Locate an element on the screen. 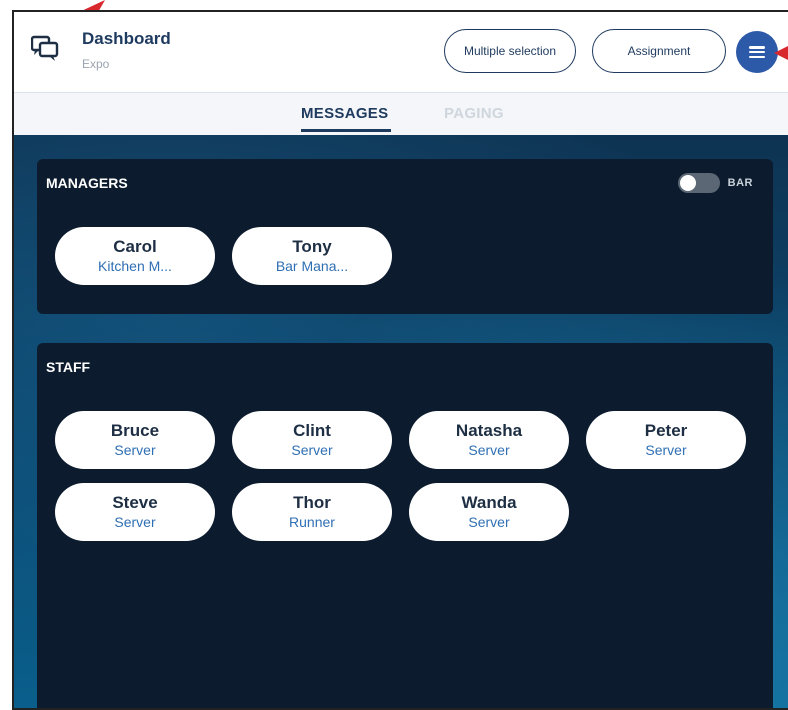 This screenshot has height=710, width=788. person-card-peter: Peter Server is located at coordinates (666, 440).